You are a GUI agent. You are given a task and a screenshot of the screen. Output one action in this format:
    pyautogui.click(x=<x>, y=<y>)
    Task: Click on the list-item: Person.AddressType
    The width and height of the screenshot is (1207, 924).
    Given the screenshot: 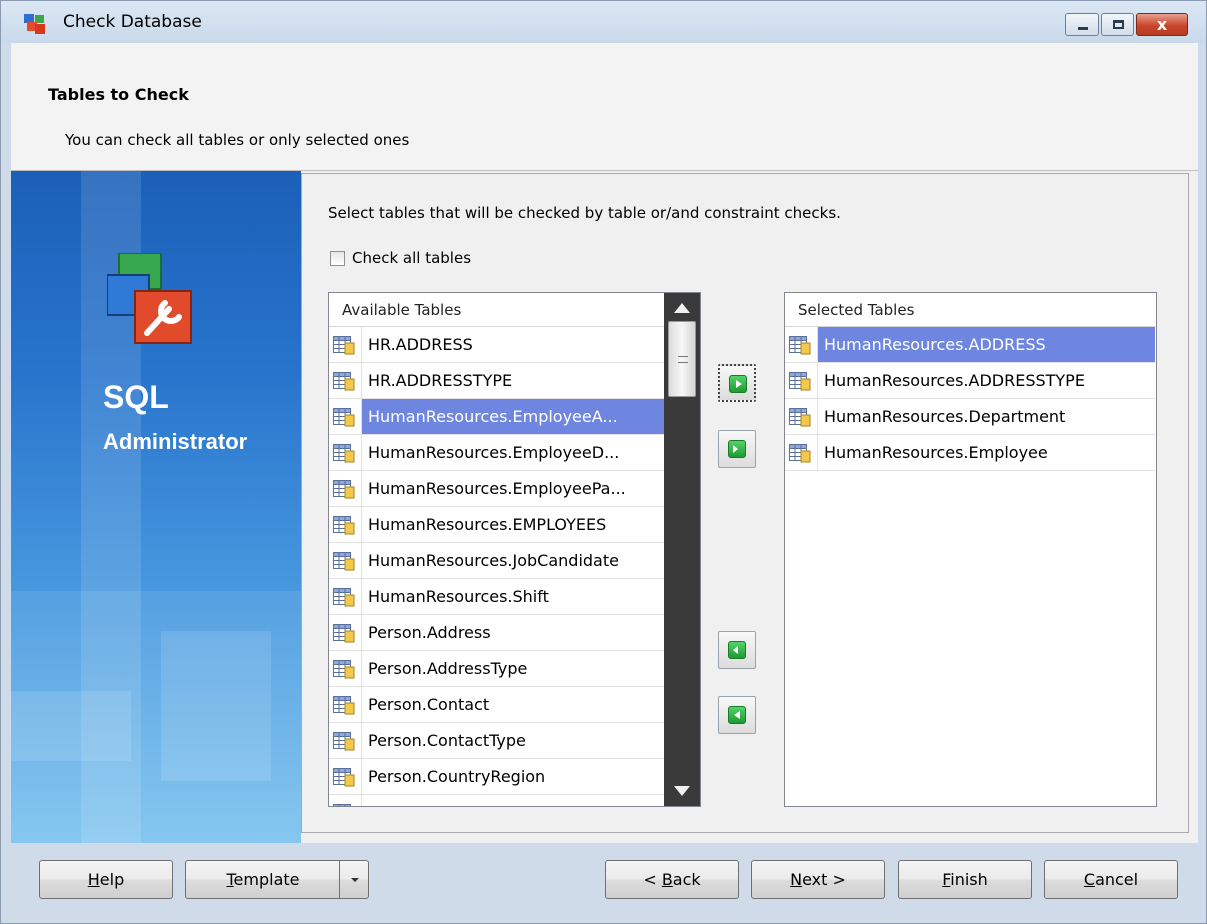 What is the action you would take?
    pyautogui.click(x=497, y=669)
    